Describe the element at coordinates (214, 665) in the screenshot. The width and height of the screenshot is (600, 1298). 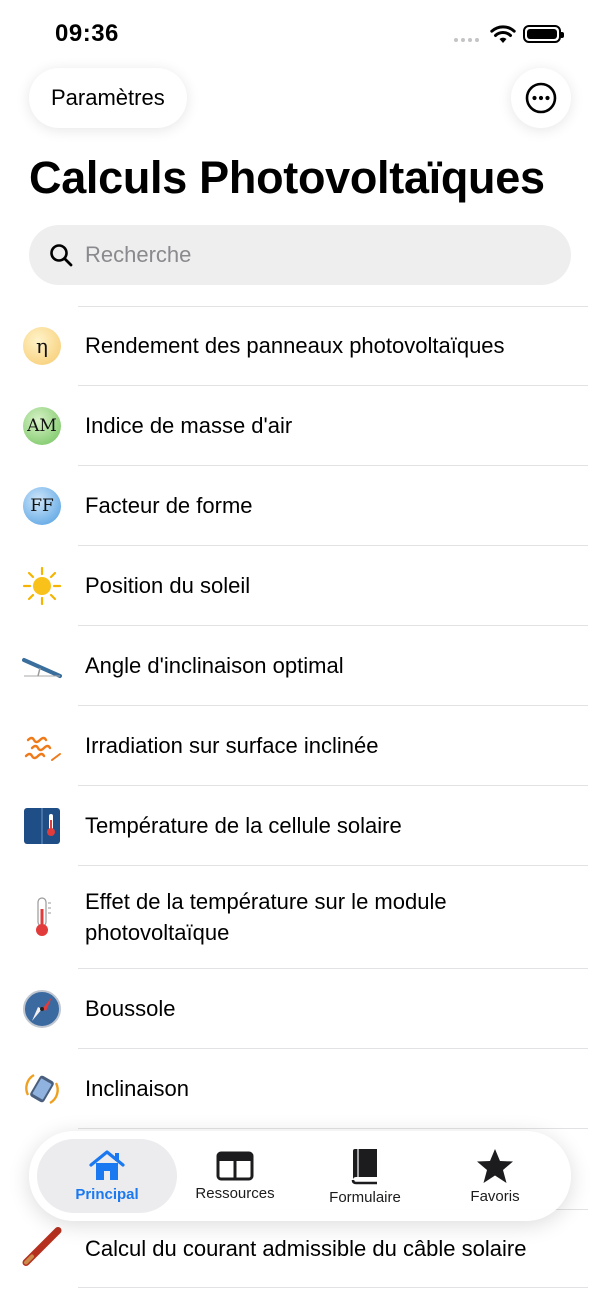
I see `list-item-label: Angle d'inclinaison optimal` at that location.